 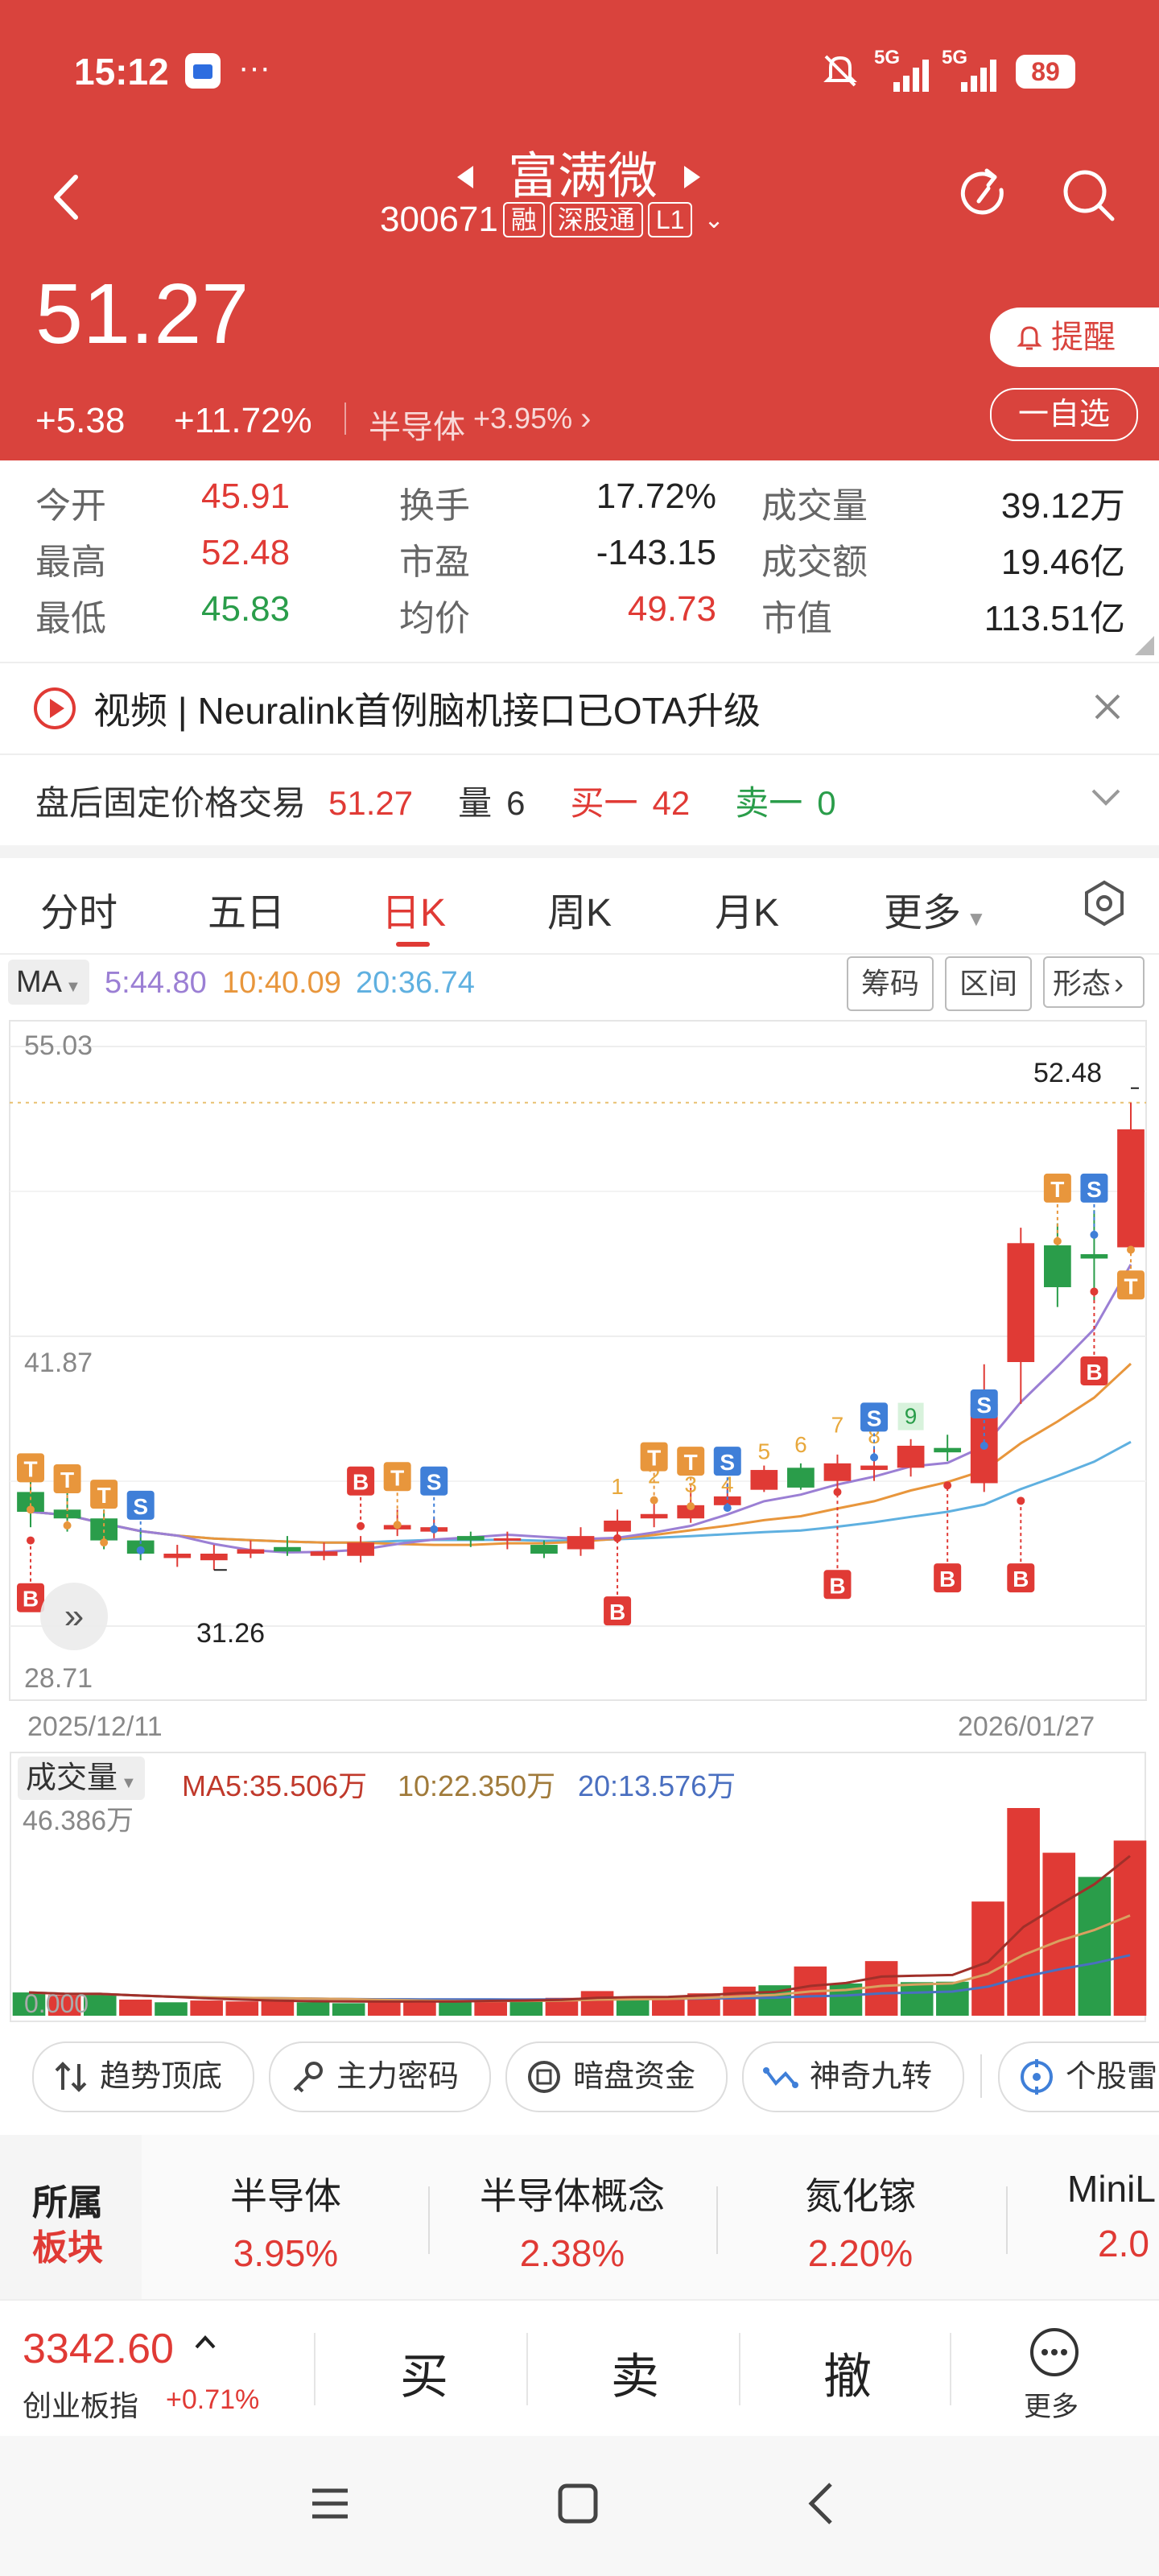 I want to click on chip-main-force-code: 主力密码, so click(x=380, y=2076).